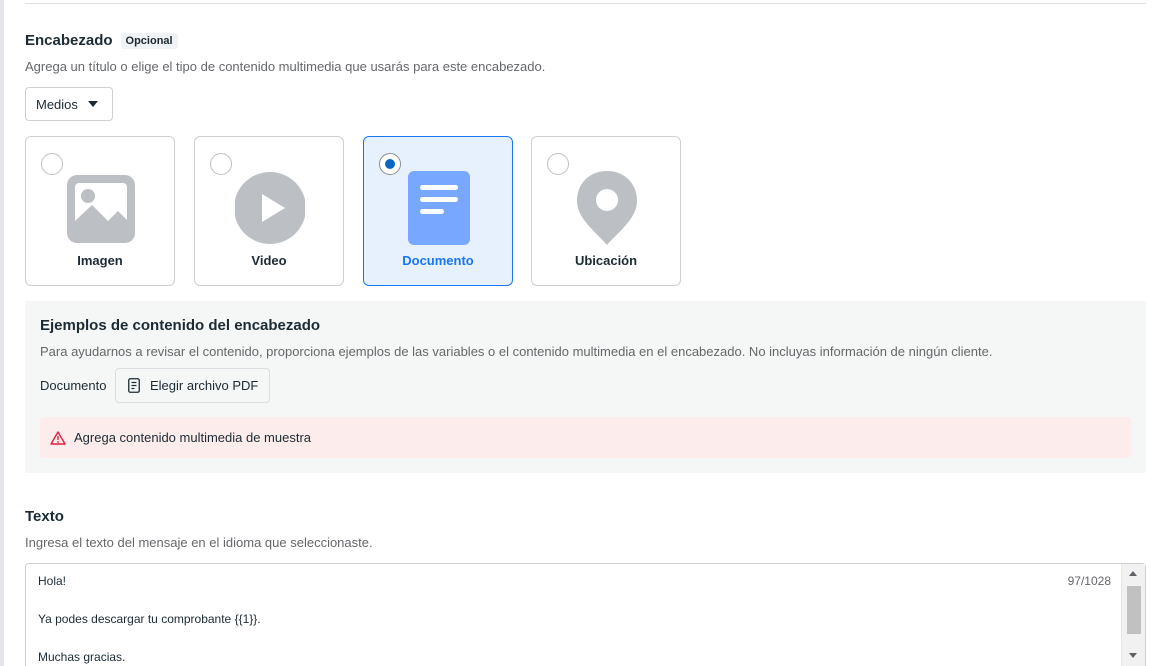 This screenshot has width=1168, height=666. Describe the element at coordinates (1089, 581) in the screenshot. I see `character-counter: 97/1028` at that location.